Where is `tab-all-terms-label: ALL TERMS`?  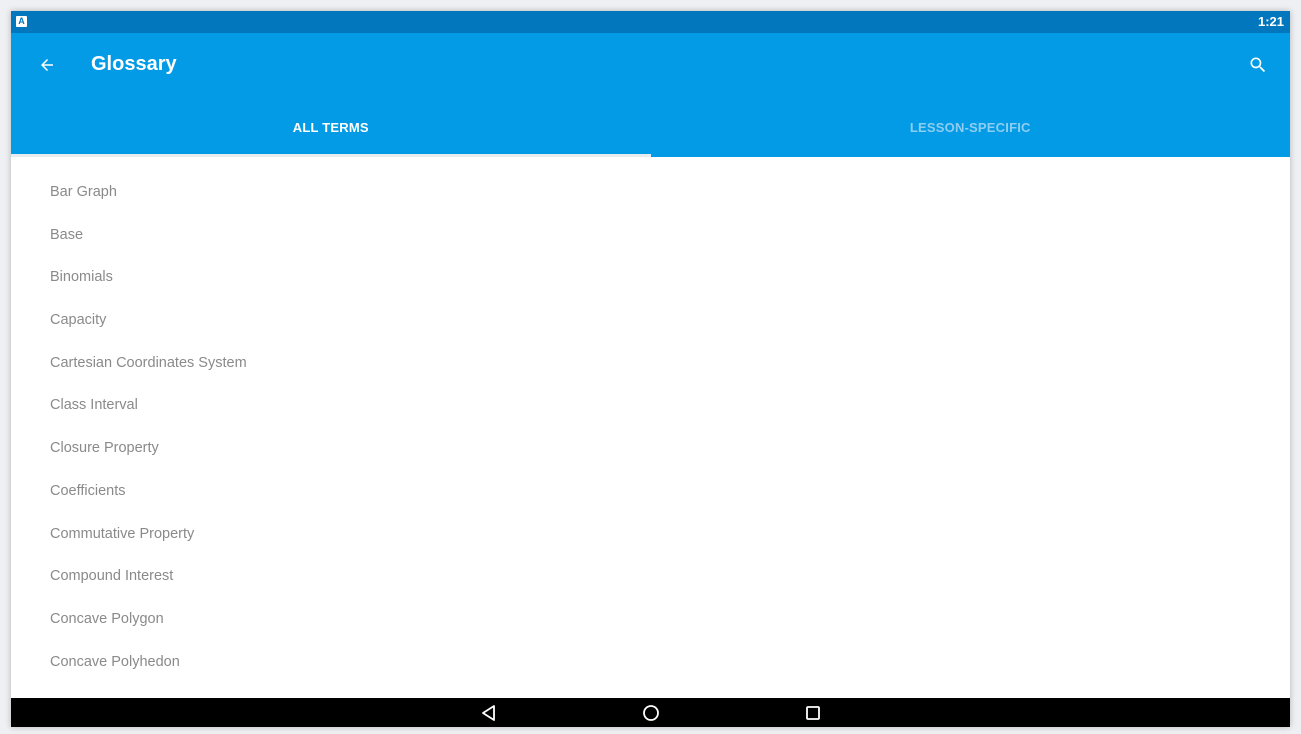 tab-all-terms-label: ALL TERMS is located at coordinates (330, 127).